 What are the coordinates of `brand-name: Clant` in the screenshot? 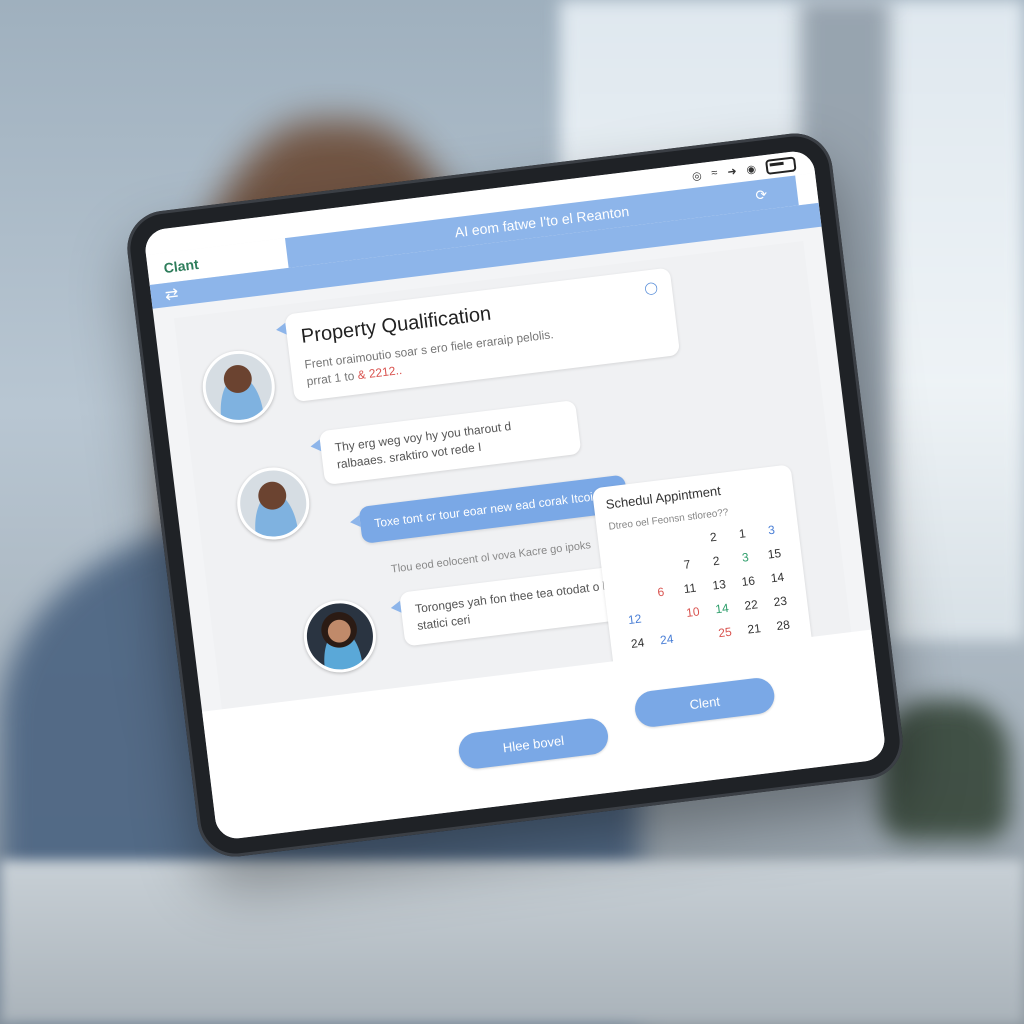 It's located at (181, 266).